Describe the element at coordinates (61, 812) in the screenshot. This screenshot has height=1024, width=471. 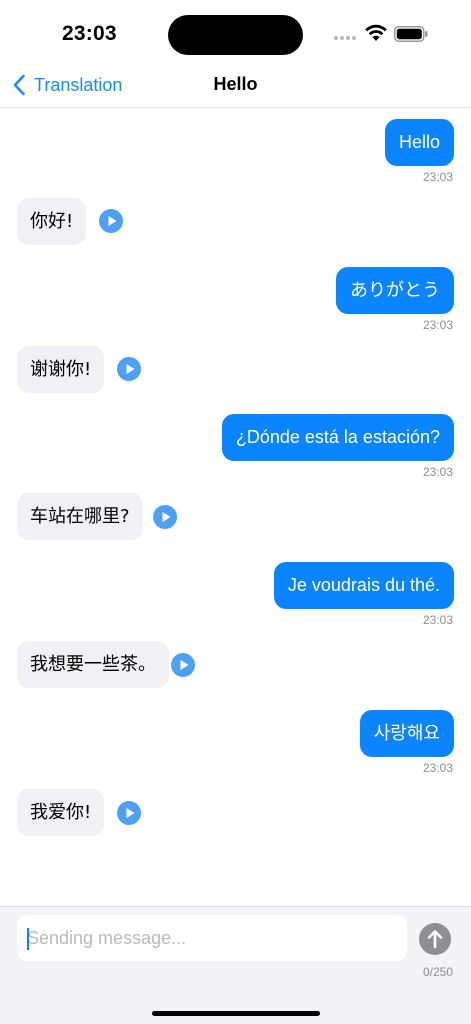
I see `translation-bubble: 我爱你!` at that location.